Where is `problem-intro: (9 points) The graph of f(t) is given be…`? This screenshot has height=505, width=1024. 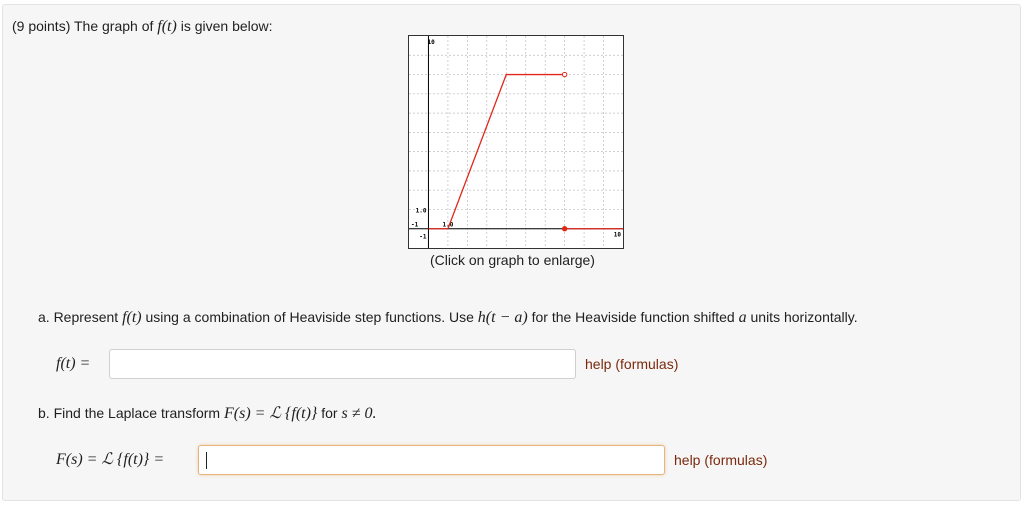 problem-intro: (9 points) The graph of f(t) is given be… is located at coordinates (142, 26).